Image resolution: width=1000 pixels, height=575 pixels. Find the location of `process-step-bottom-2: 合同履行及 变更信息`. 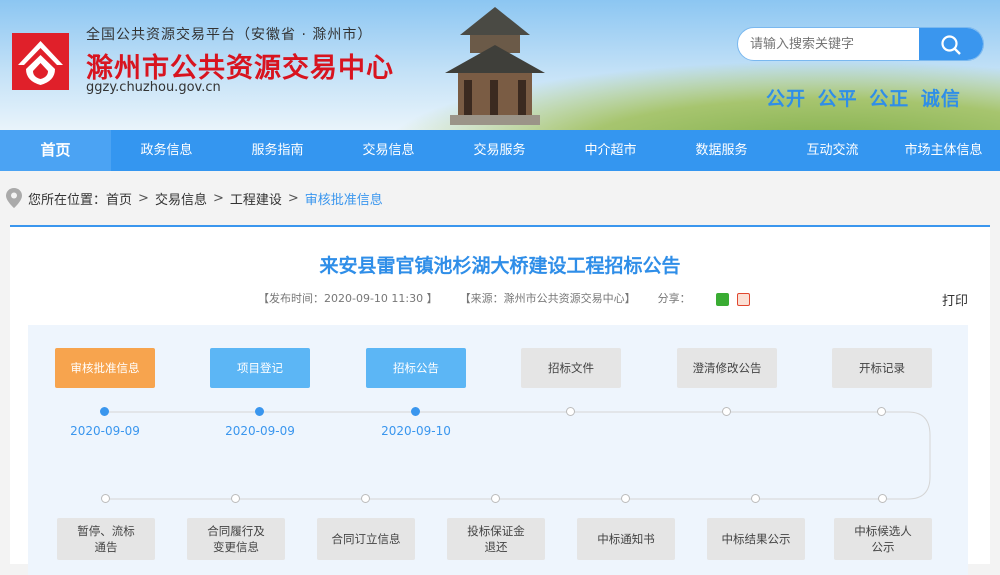

process-step-bottom-2: 合同履行及 变更信息 is located at coordinates (236, 539).